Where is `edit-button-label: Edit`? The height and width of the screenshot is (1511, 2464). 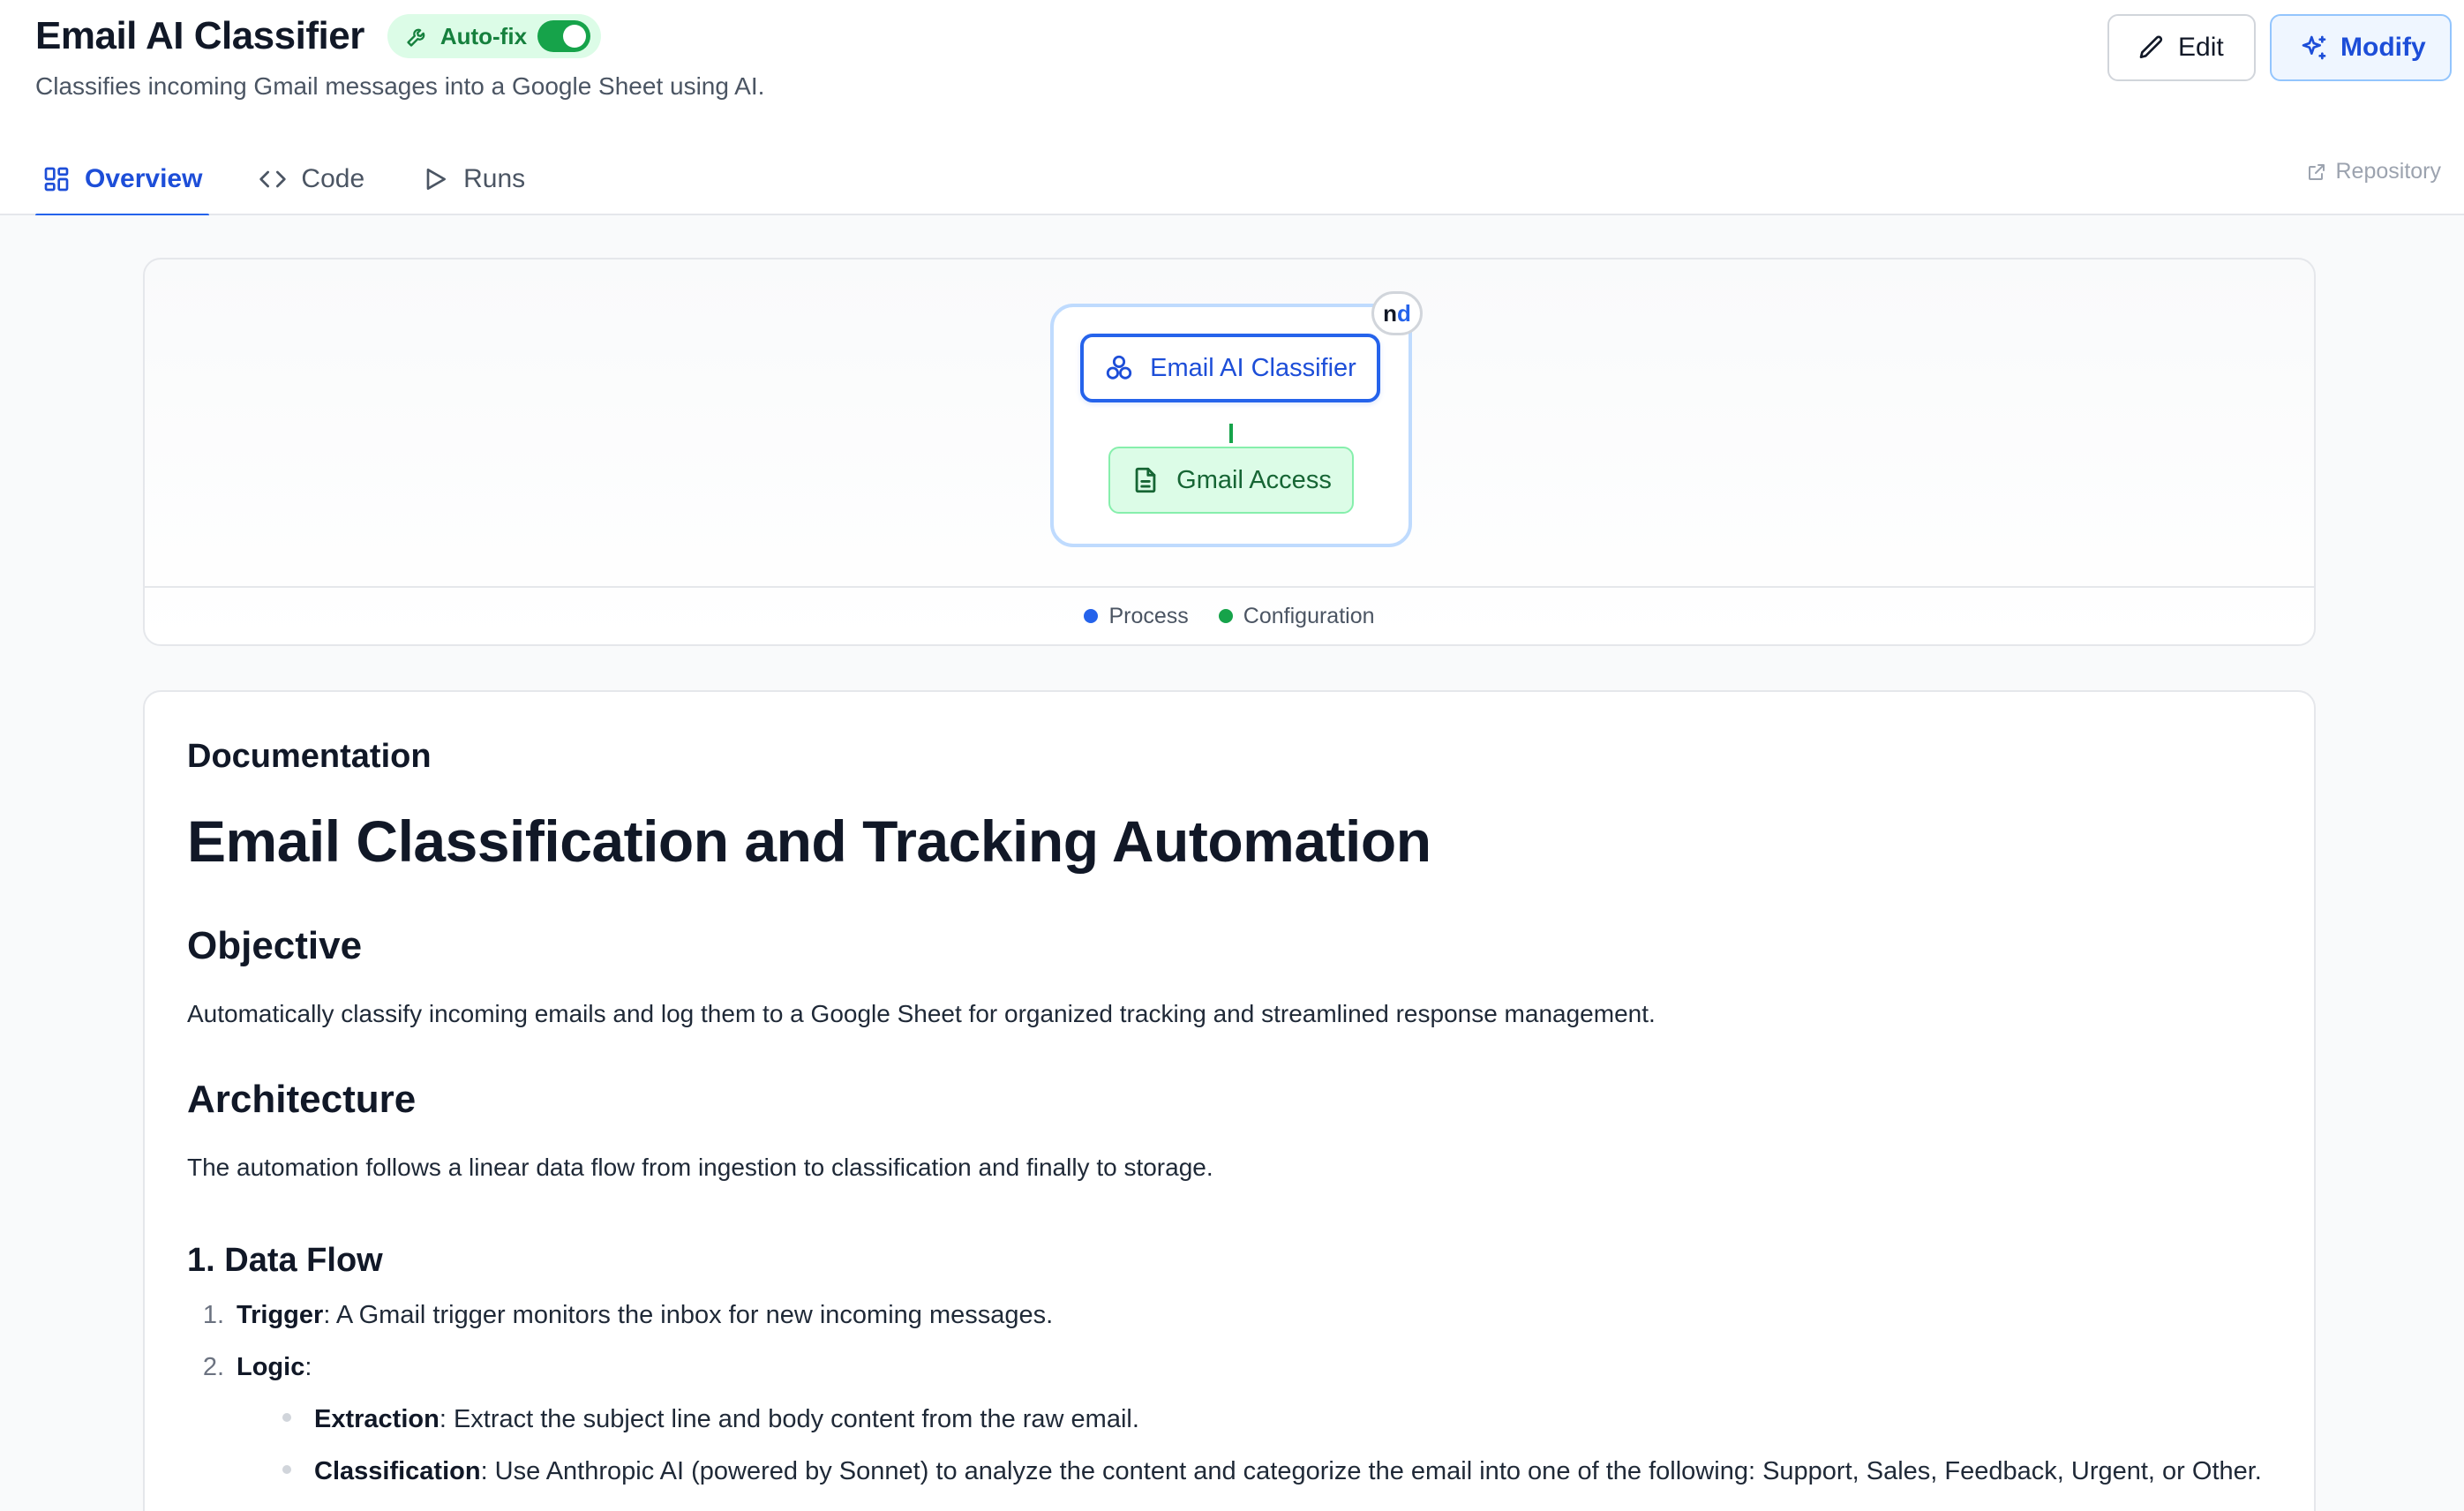
edit-button-label: Edit is located at coordinates (2201, 47).